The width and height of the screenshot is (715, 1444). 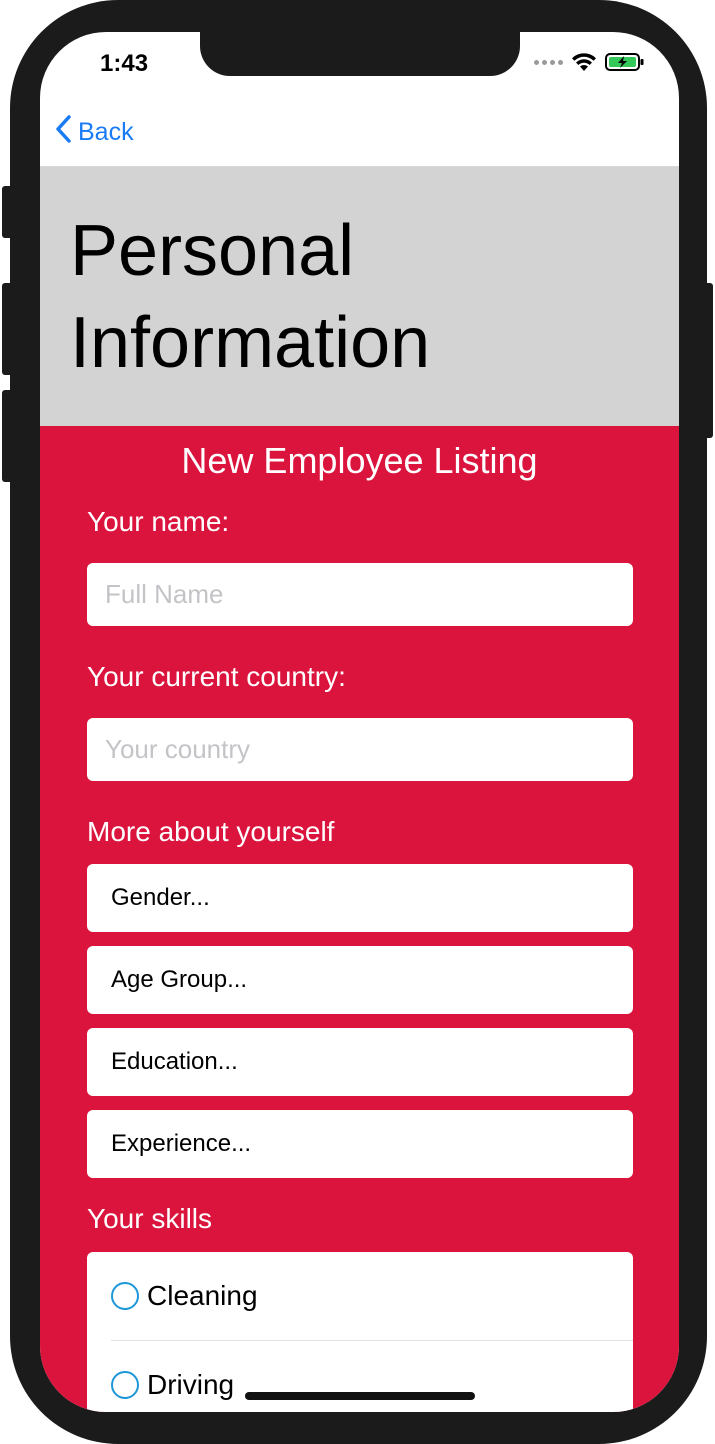 I want to click on skills-list: Cleaning Driving, so click(x=360, y=1332).